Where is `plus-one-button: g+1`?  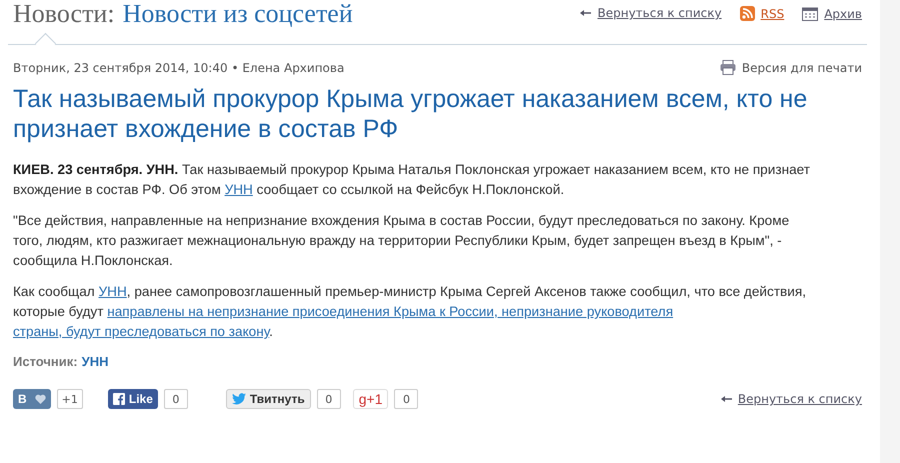 plus-one-button: g+1 is located at coordinates (370, 399).